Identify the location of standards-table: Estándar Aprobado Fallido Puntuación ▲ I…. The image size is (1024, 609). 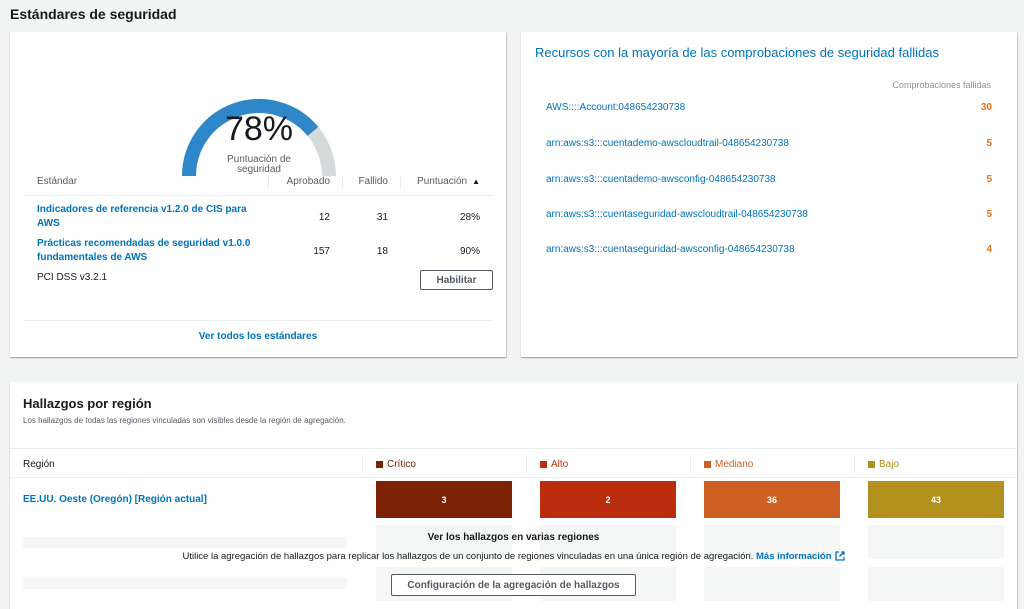
(258, 227).